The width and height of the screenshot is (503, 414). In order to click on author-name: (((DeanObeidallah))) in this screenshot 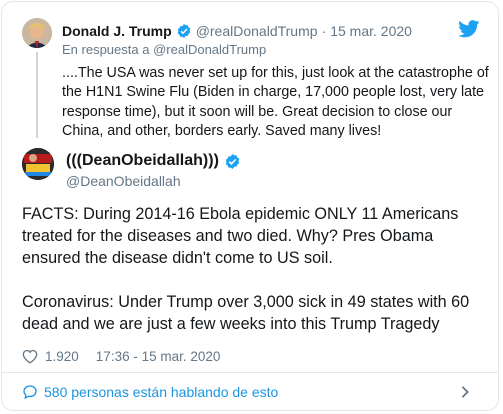, I will do `click(142, 161)`.